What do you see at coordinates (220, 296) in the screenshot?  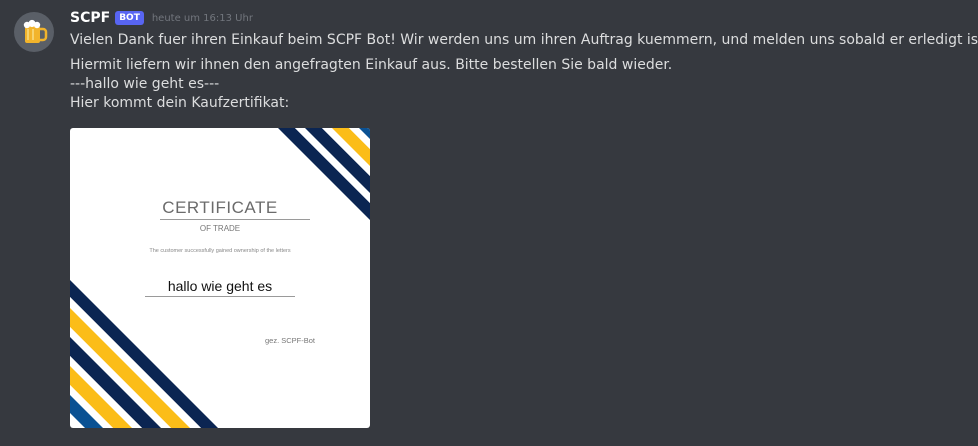 I see `certificate-name-rule` at bounding box center [220, 296].